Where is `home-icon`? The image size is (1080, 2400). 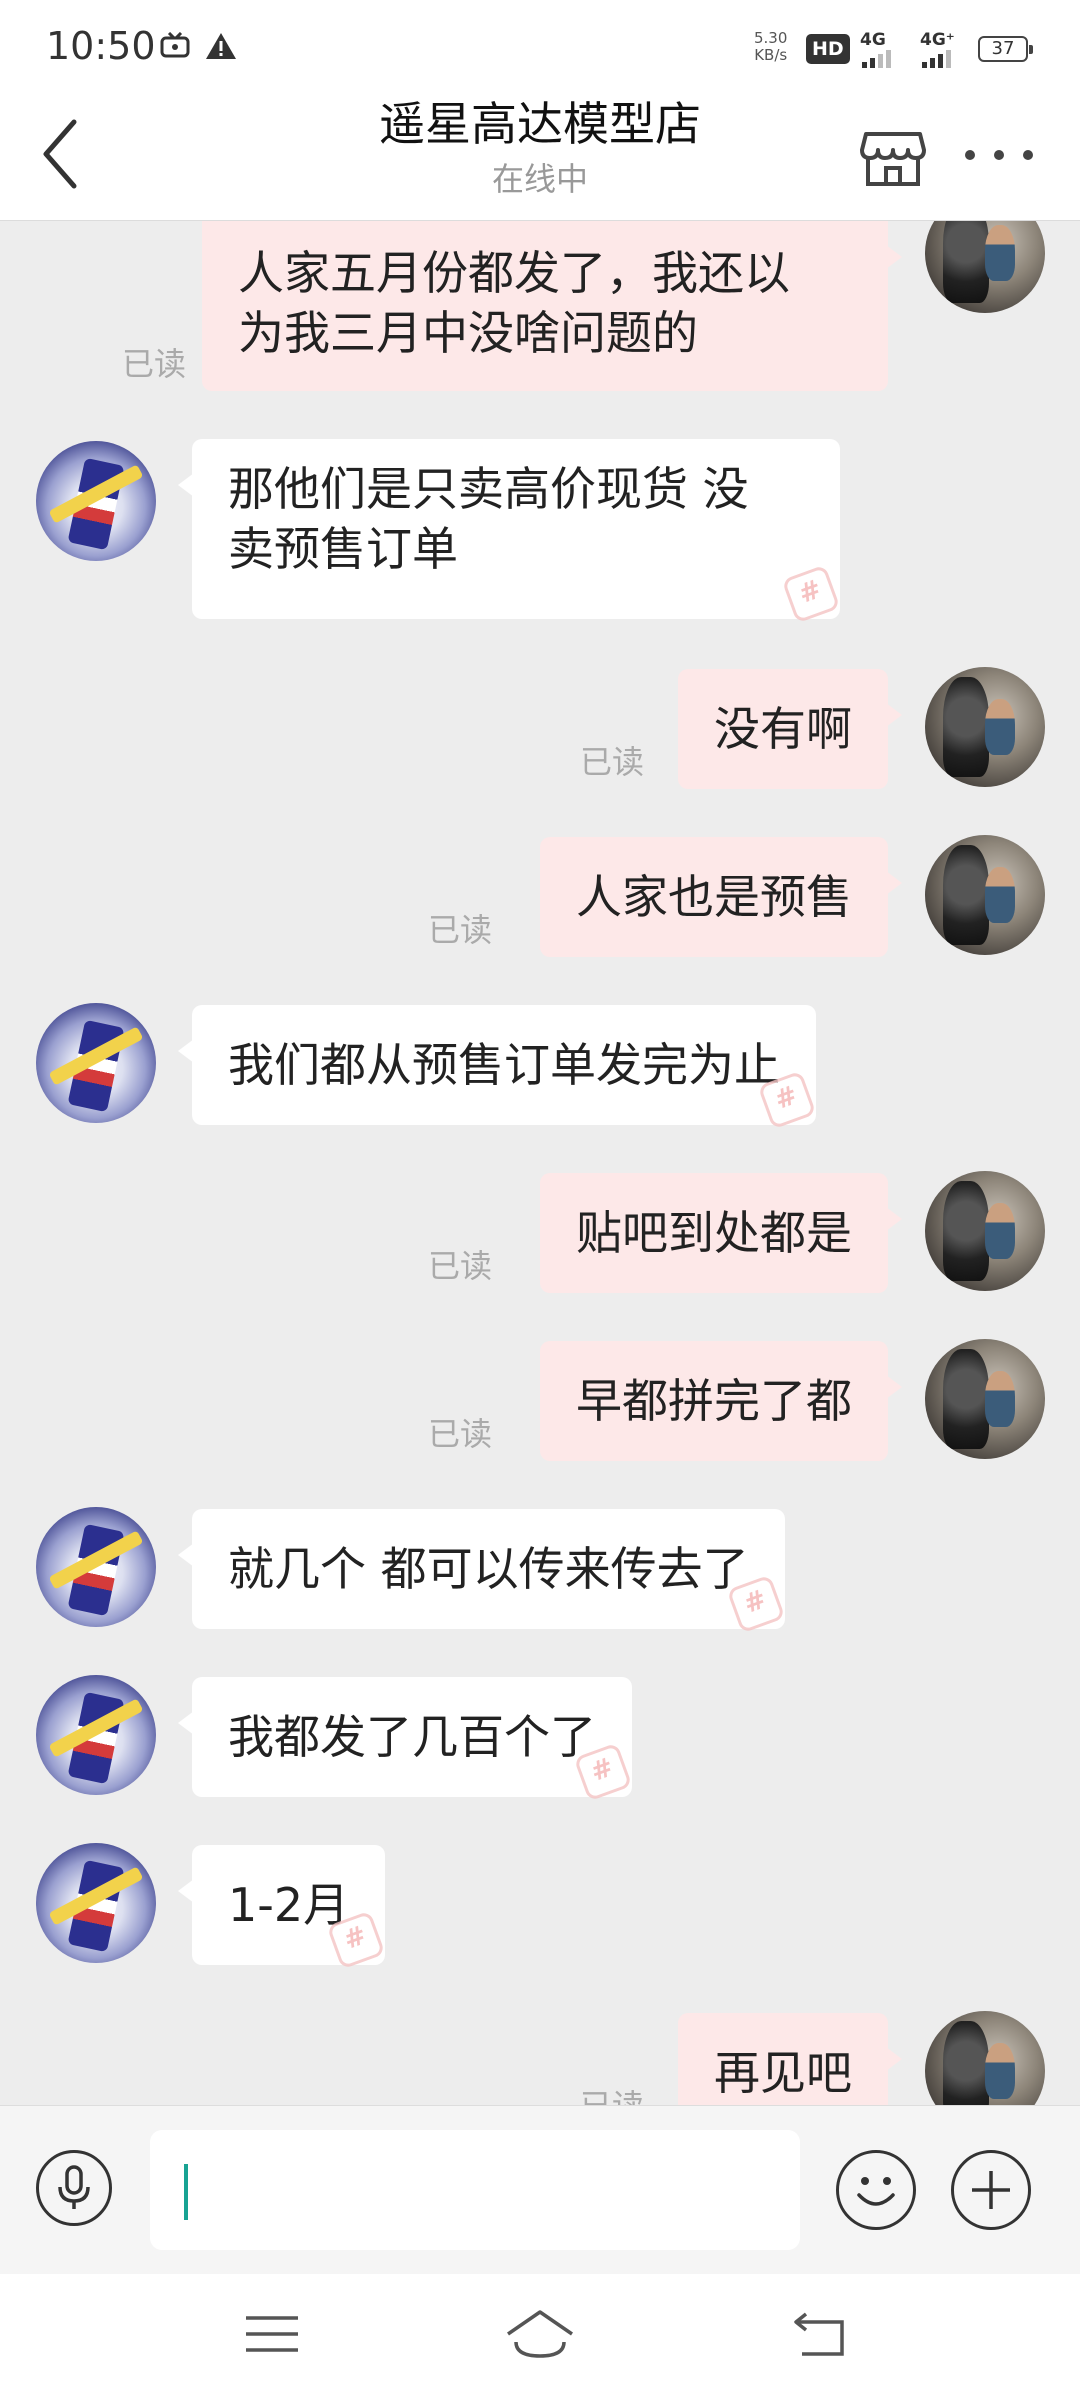 home-icon is located at coordinates (540, 2334).